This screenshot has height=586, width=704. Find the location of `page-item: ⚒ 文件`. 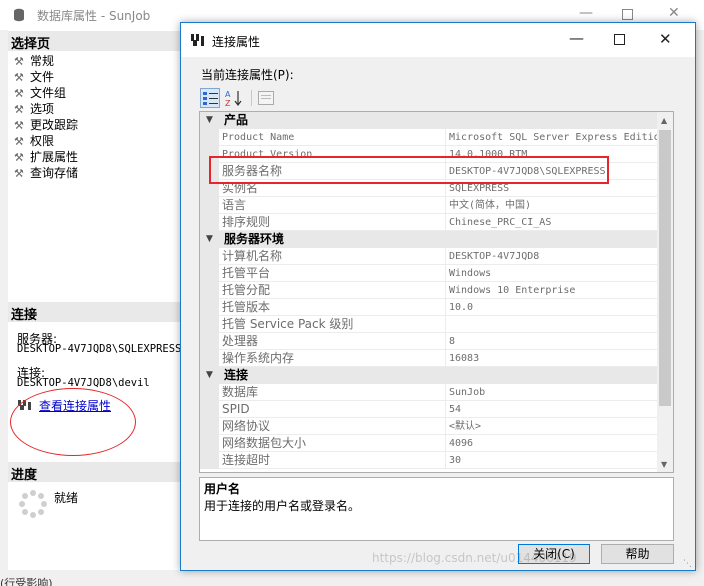

page-item: ⚒ 文件 is located at coordinates (34, 77).